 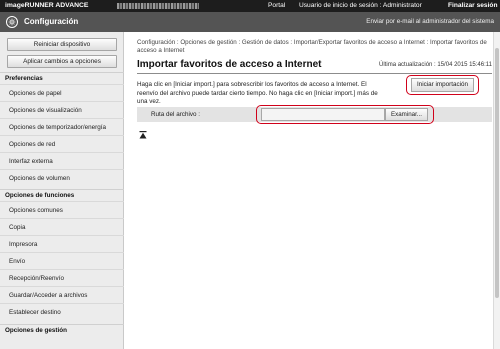 I want to click on back-to-top-icon, so click(x=143, y=135).